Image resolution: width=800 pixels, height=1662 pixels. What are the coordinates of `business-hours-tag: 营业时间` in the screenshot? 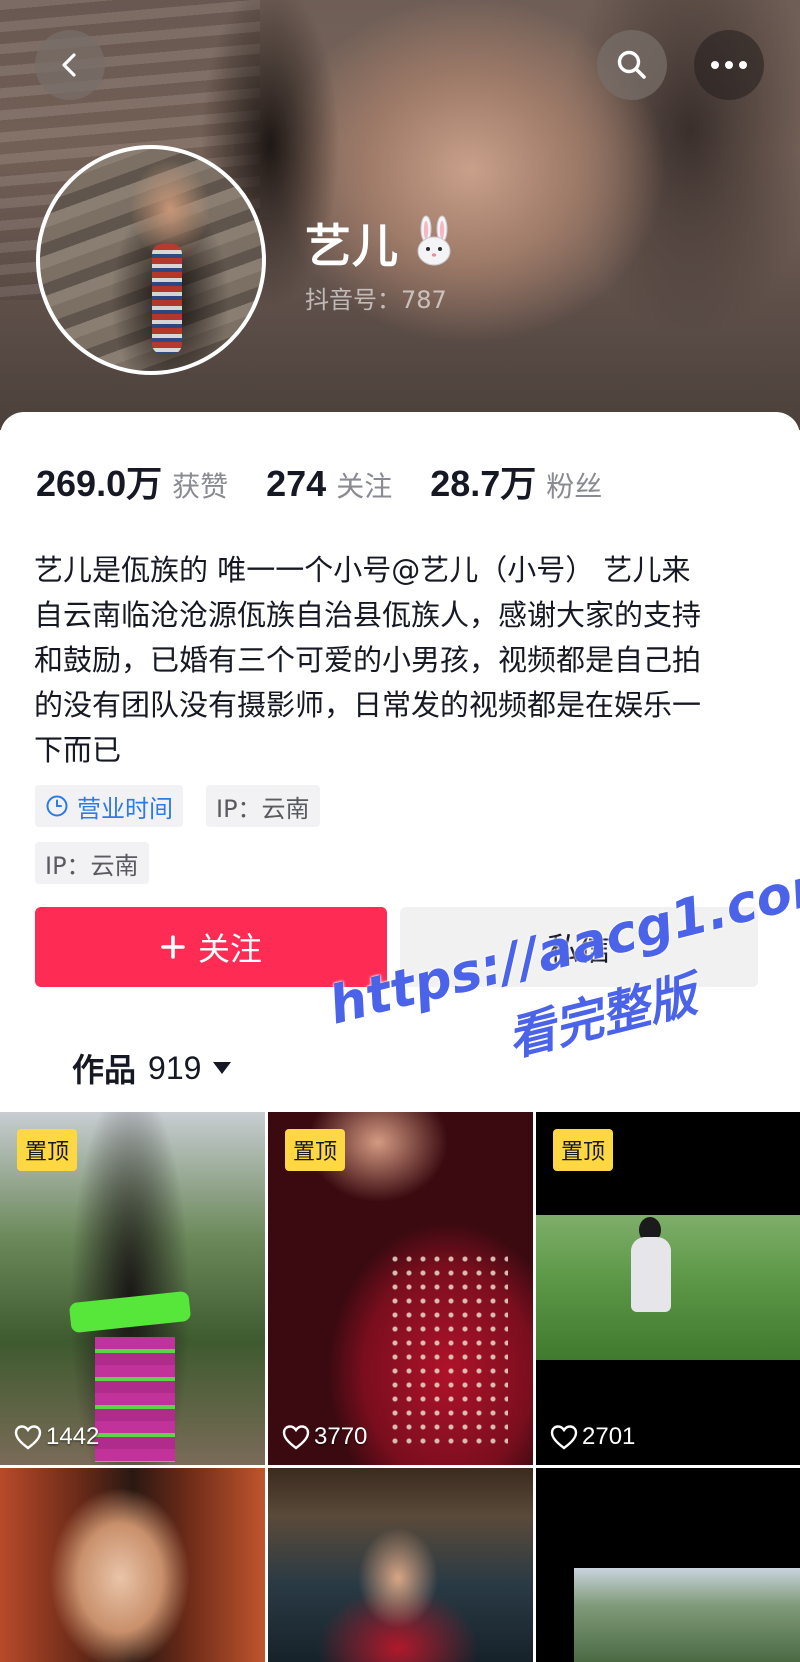 It's located at (109, 806).